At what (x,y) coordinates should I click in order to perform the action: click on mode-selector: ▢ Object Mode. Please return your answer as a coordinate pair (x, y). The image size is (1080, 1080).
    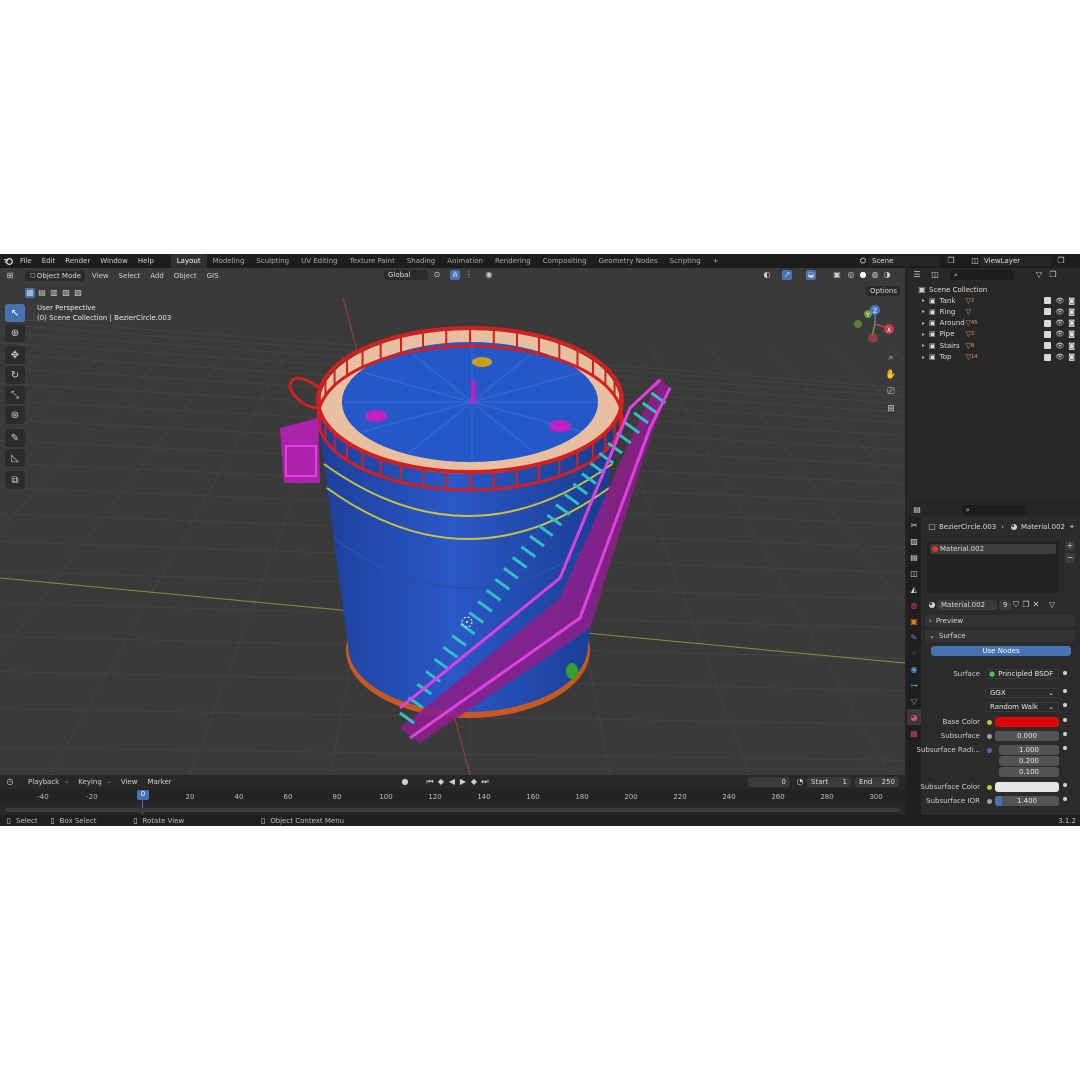
    Looking at the image, I should click on (55, 275).